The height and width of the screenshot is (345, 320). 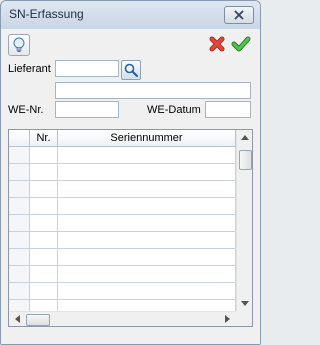 I want to click on window-close-button, so click(x=239, y=15).